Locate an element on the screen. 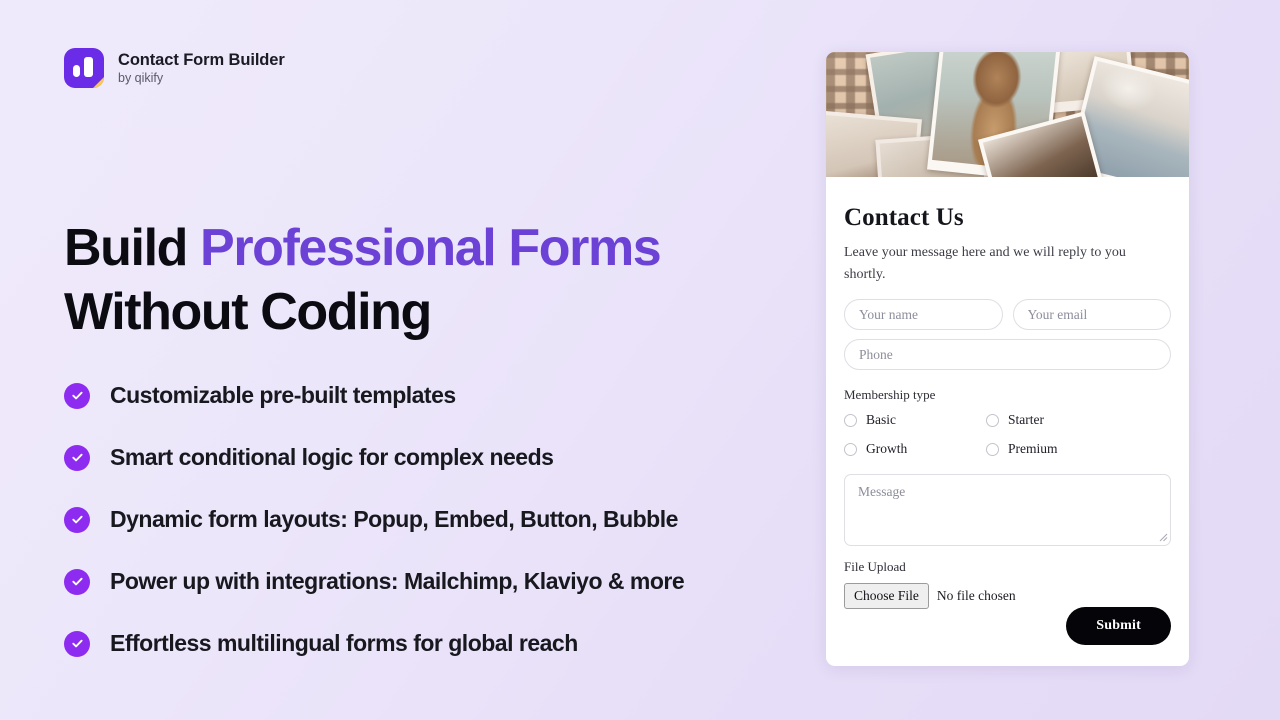  name-email-row is located at coordinates (1007, 315).